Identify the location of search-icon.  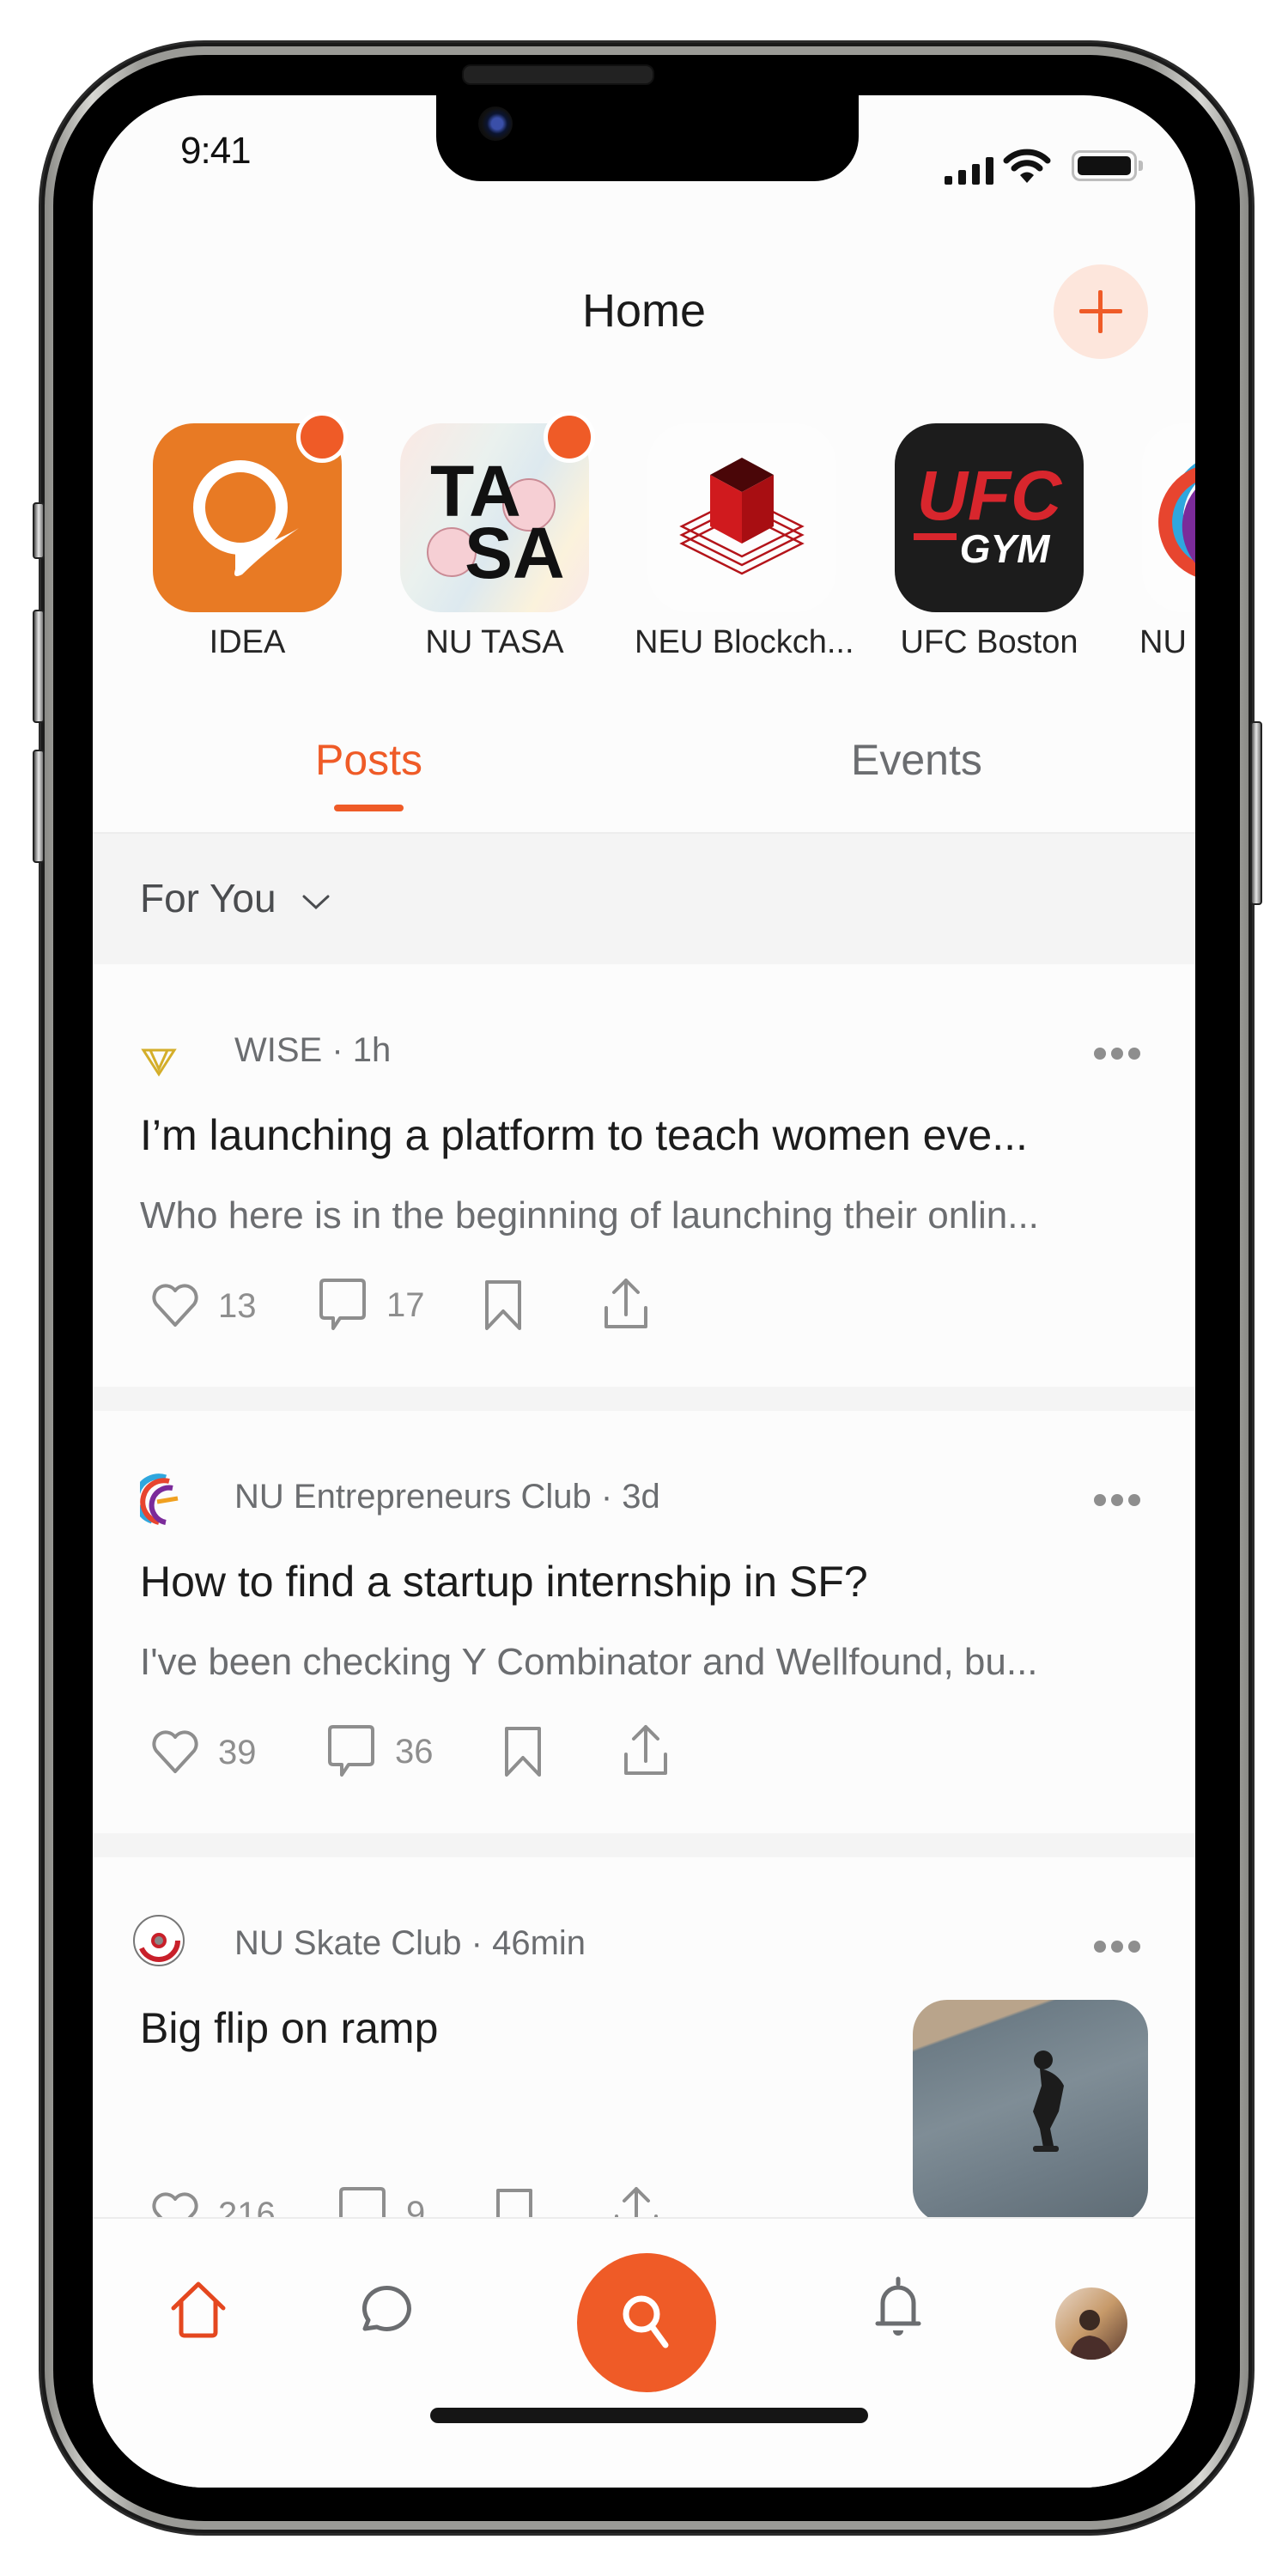
(646, 2321).